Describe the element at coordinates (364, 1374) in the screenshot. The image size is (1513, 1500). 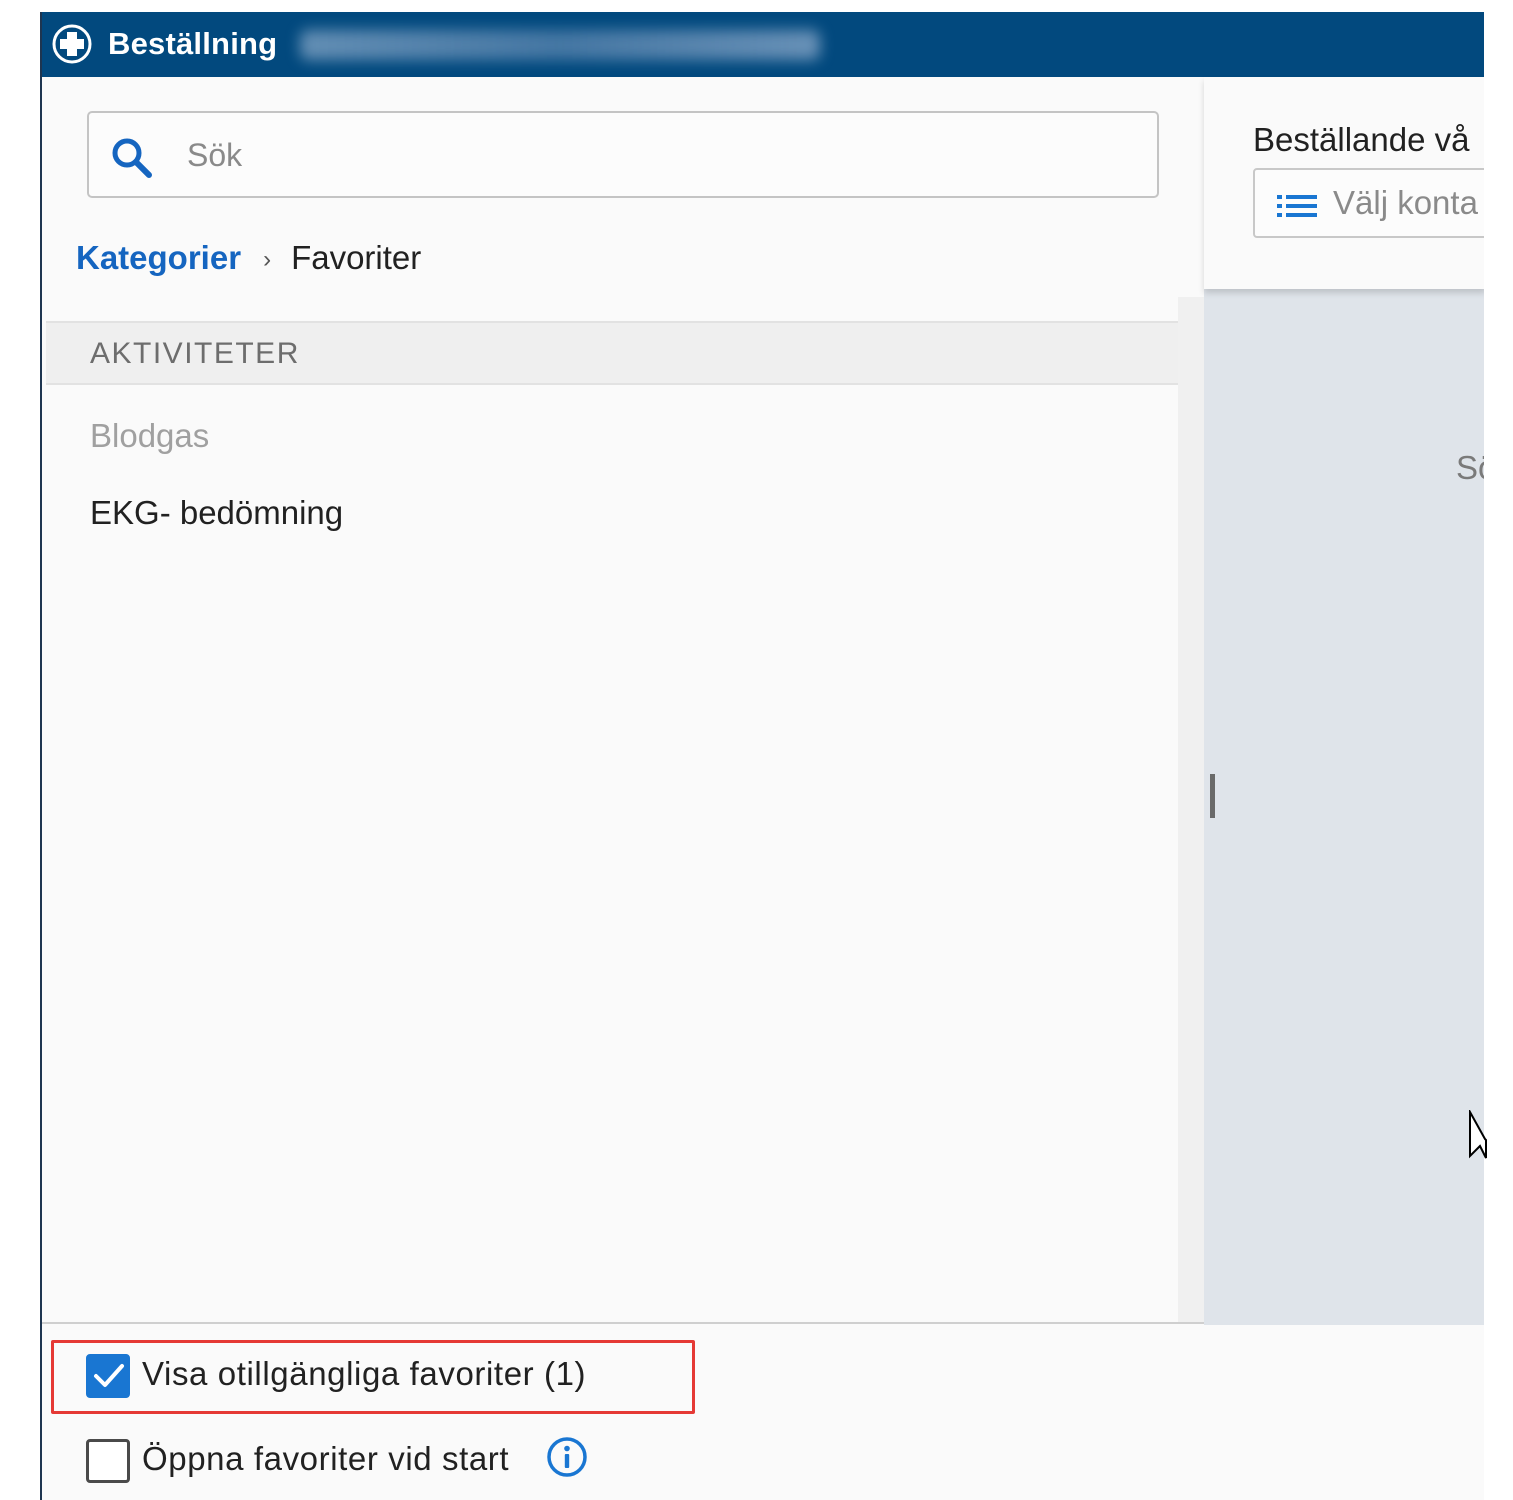
I see `show-unavailable-label: Visa otillgängliga favoriter (1)` at that location.